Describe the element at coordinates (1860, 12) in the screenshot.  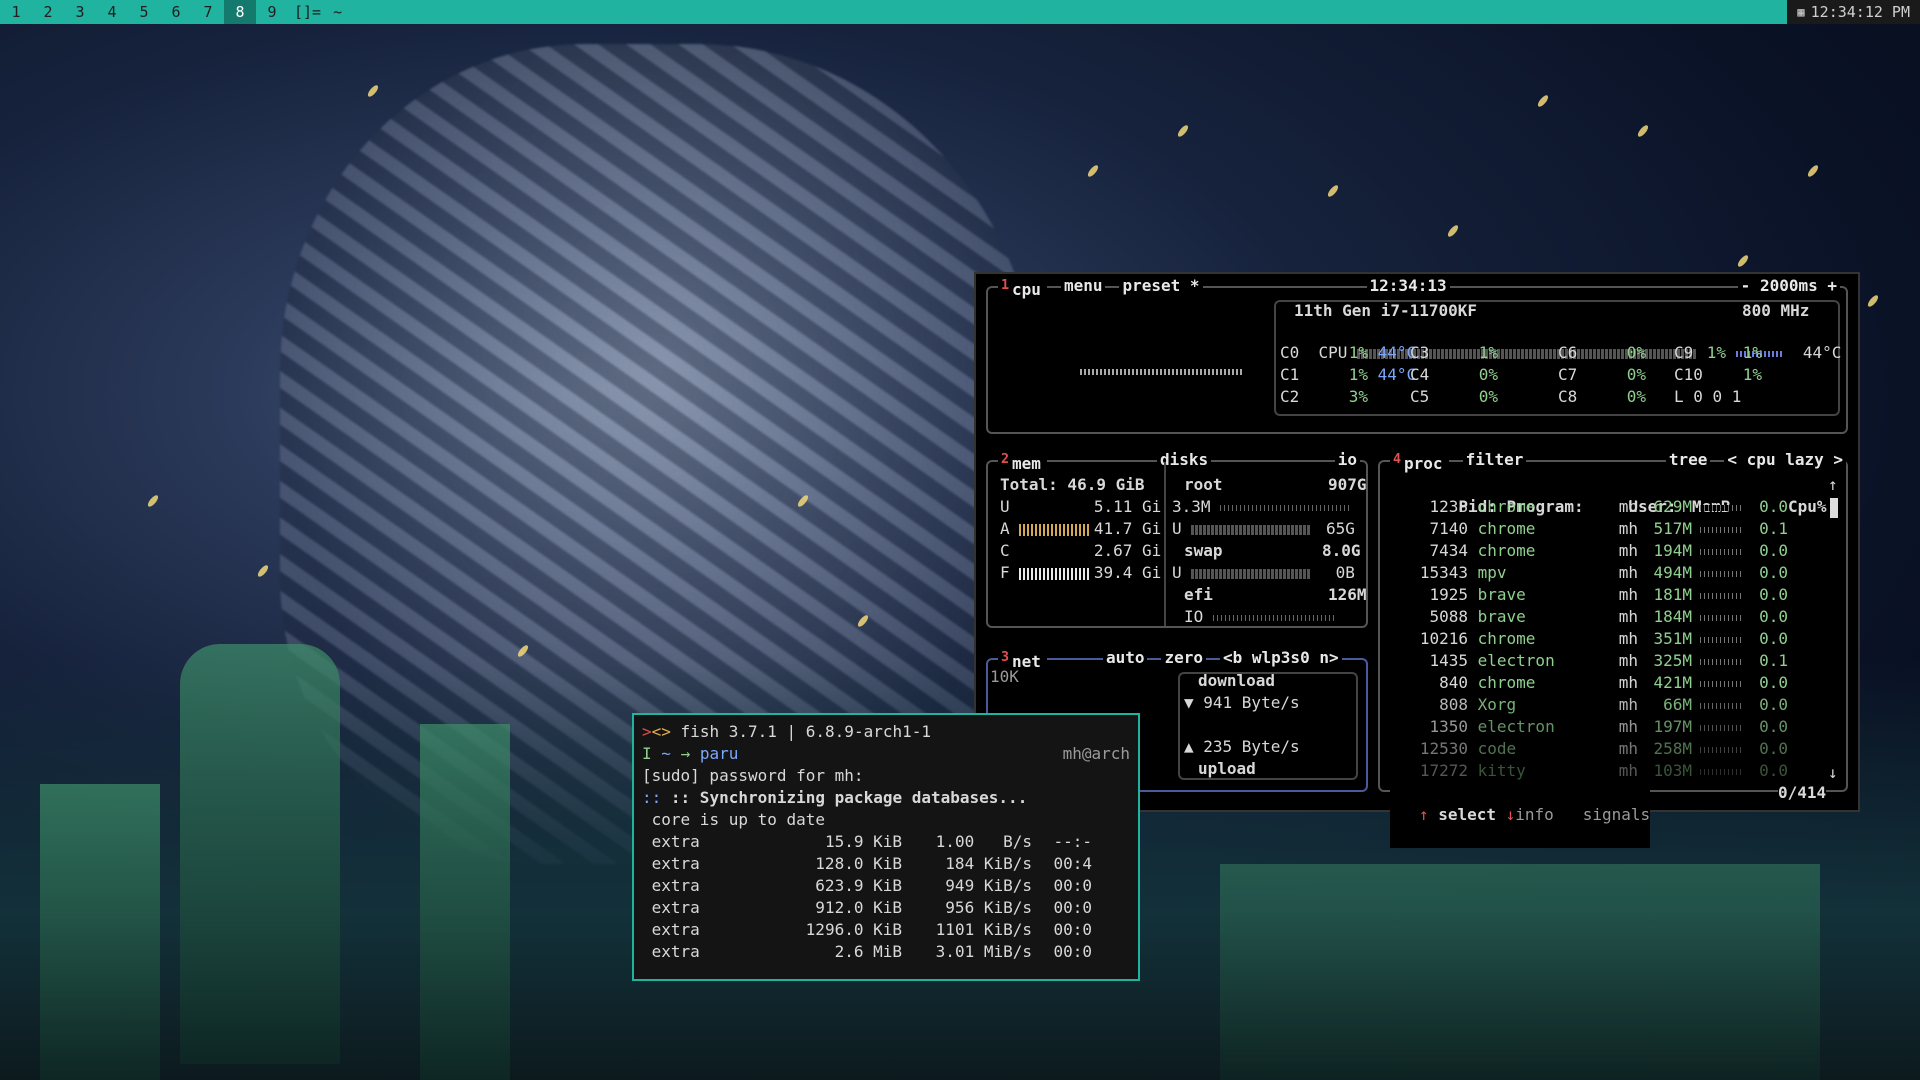
I see `clock-time: 12:34:12 PM` at that location.